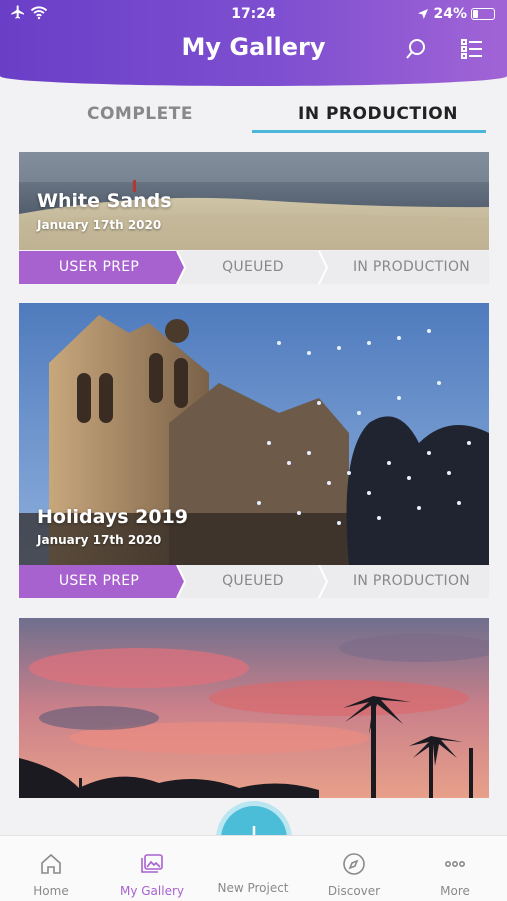  What do you see at coordinates (455, 871) in the screenshot?
I see `tab-more: More` at bounding box center [455, 871].